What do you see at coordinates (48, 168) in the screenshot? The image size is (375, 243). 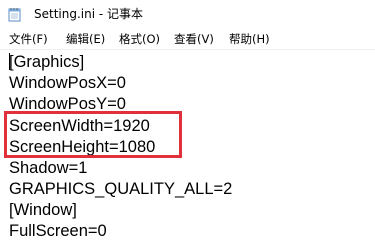 I see `text-line: Shadow=1` at bounding box center [48, 168].